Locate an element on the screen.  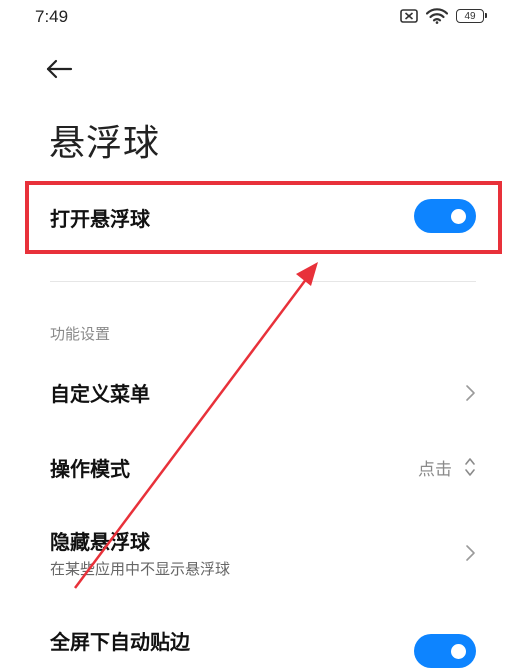
toggle-knob is located at coordinates (458, 651).